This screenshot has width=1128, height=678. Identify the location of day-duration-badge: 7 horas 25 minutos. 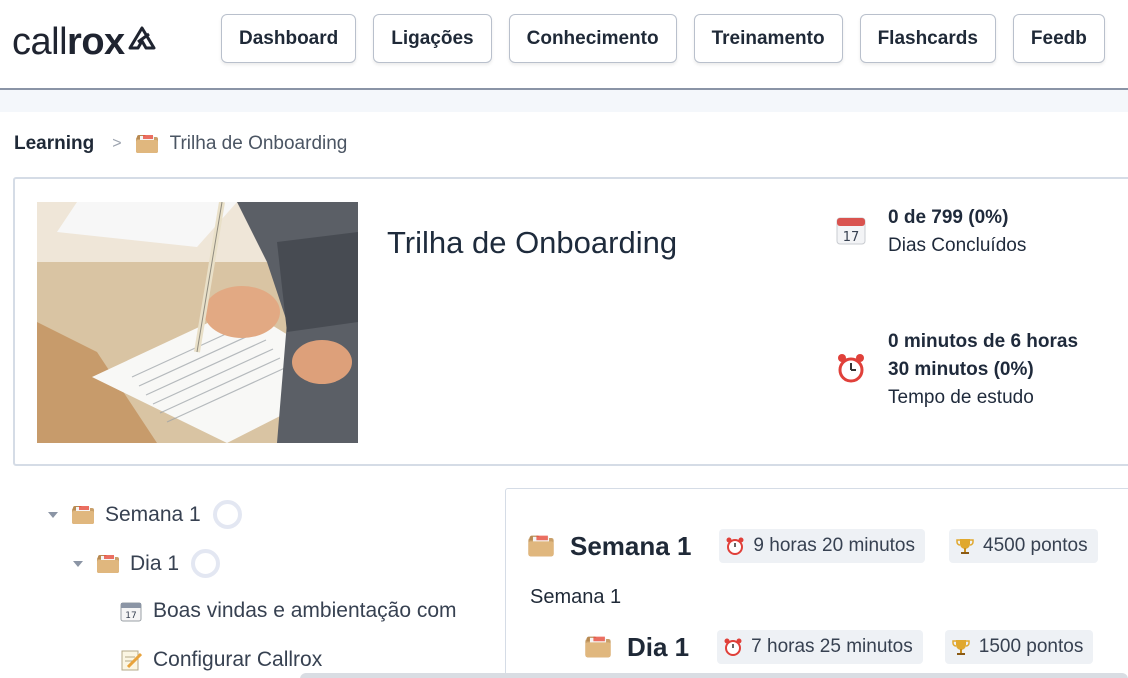
(820, 647).